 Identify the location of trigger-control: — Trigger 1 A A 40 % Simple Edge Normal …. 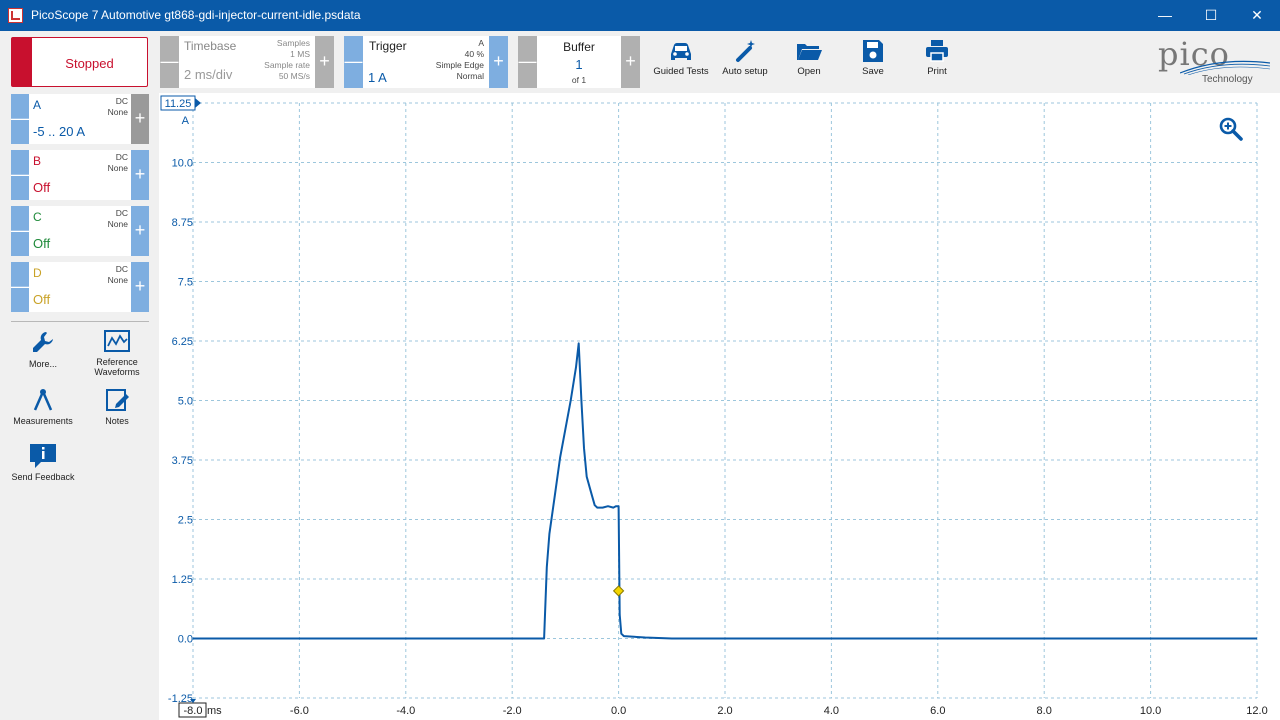
(426, 62).